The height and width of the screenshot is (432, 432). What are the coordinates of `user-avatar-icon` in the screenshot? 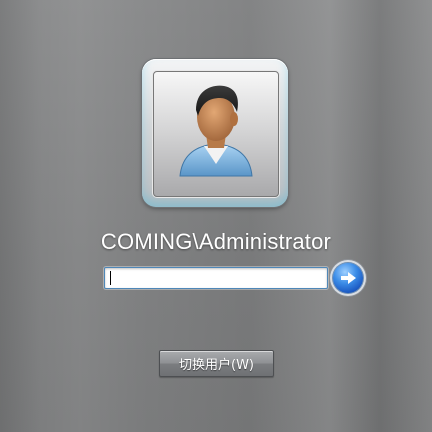 It's located at (216, 134).